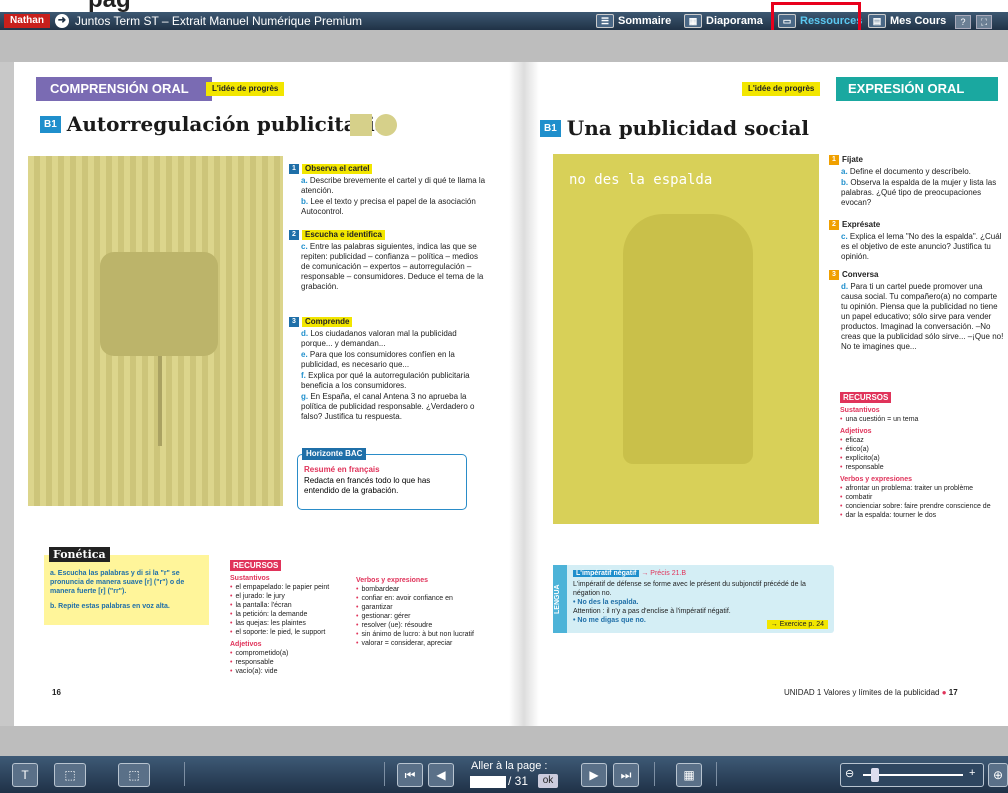  What do you see at coordinates (626, 775) in the screenshot?
I see `last-page-icon: ⏭` at bounding box center [626, 775].